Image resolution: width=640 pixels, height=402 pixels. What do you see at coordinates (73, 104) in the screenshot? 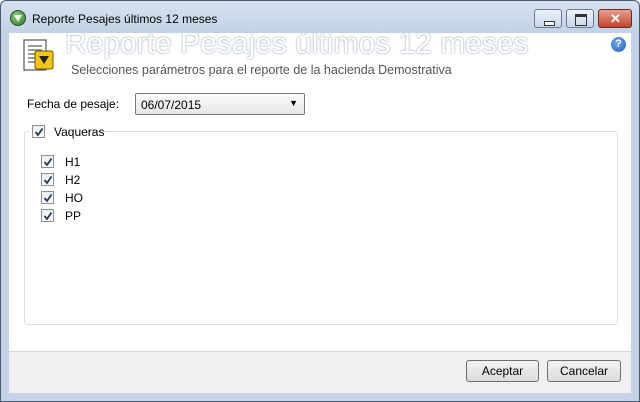
I see `date-label: Fecha de pesaje:` at bounding box center [73, 104].